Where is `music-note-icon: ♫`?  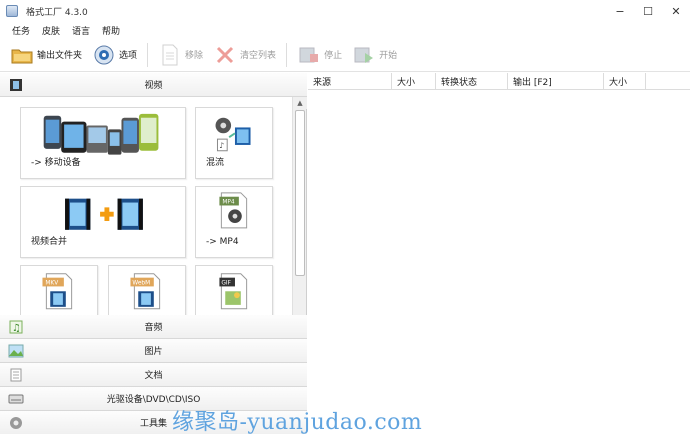 music-note-icon: ♫ is located at coordinates (16, 327).